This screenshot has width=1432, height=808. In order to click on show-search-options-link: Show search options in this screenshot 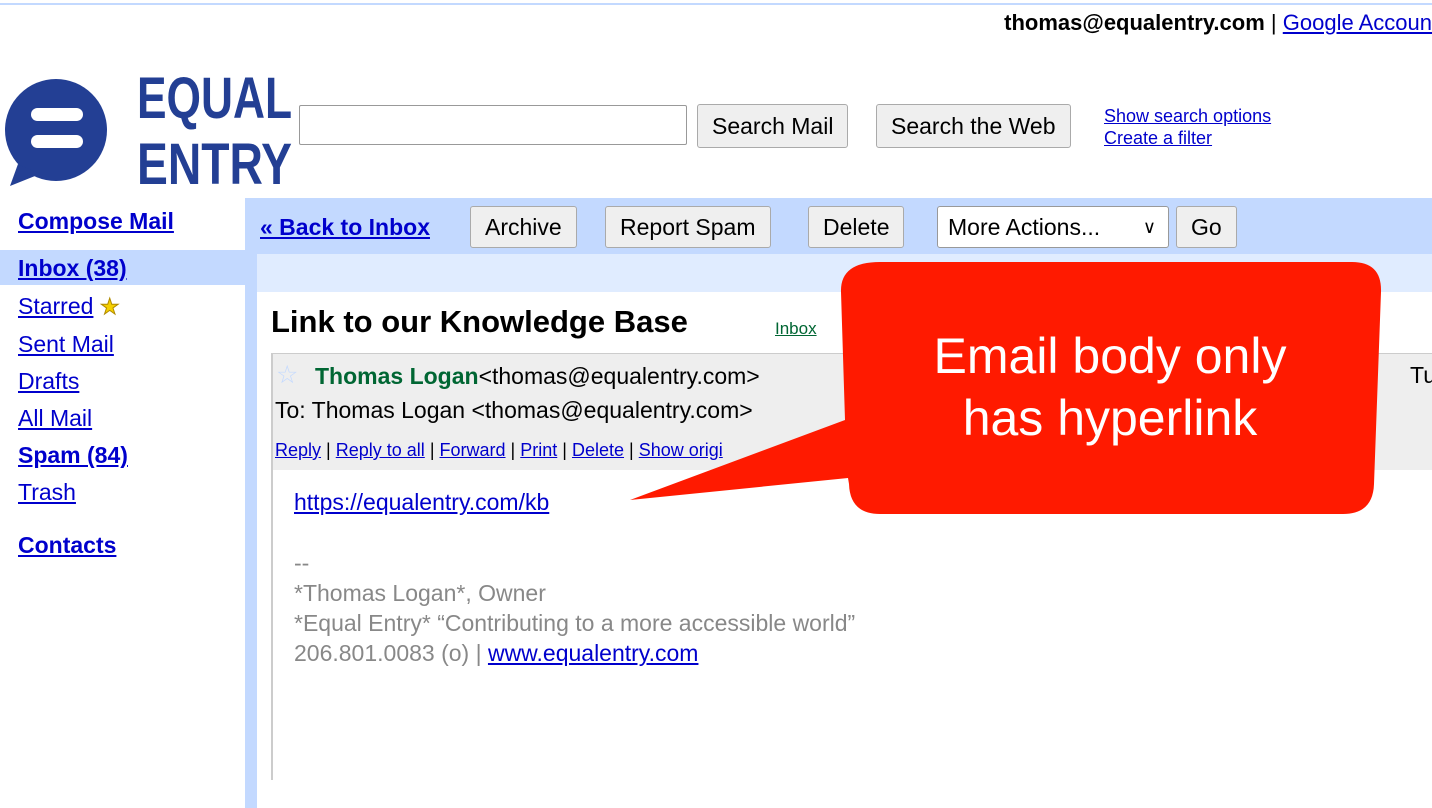, I will do `click(1187, 116)`.